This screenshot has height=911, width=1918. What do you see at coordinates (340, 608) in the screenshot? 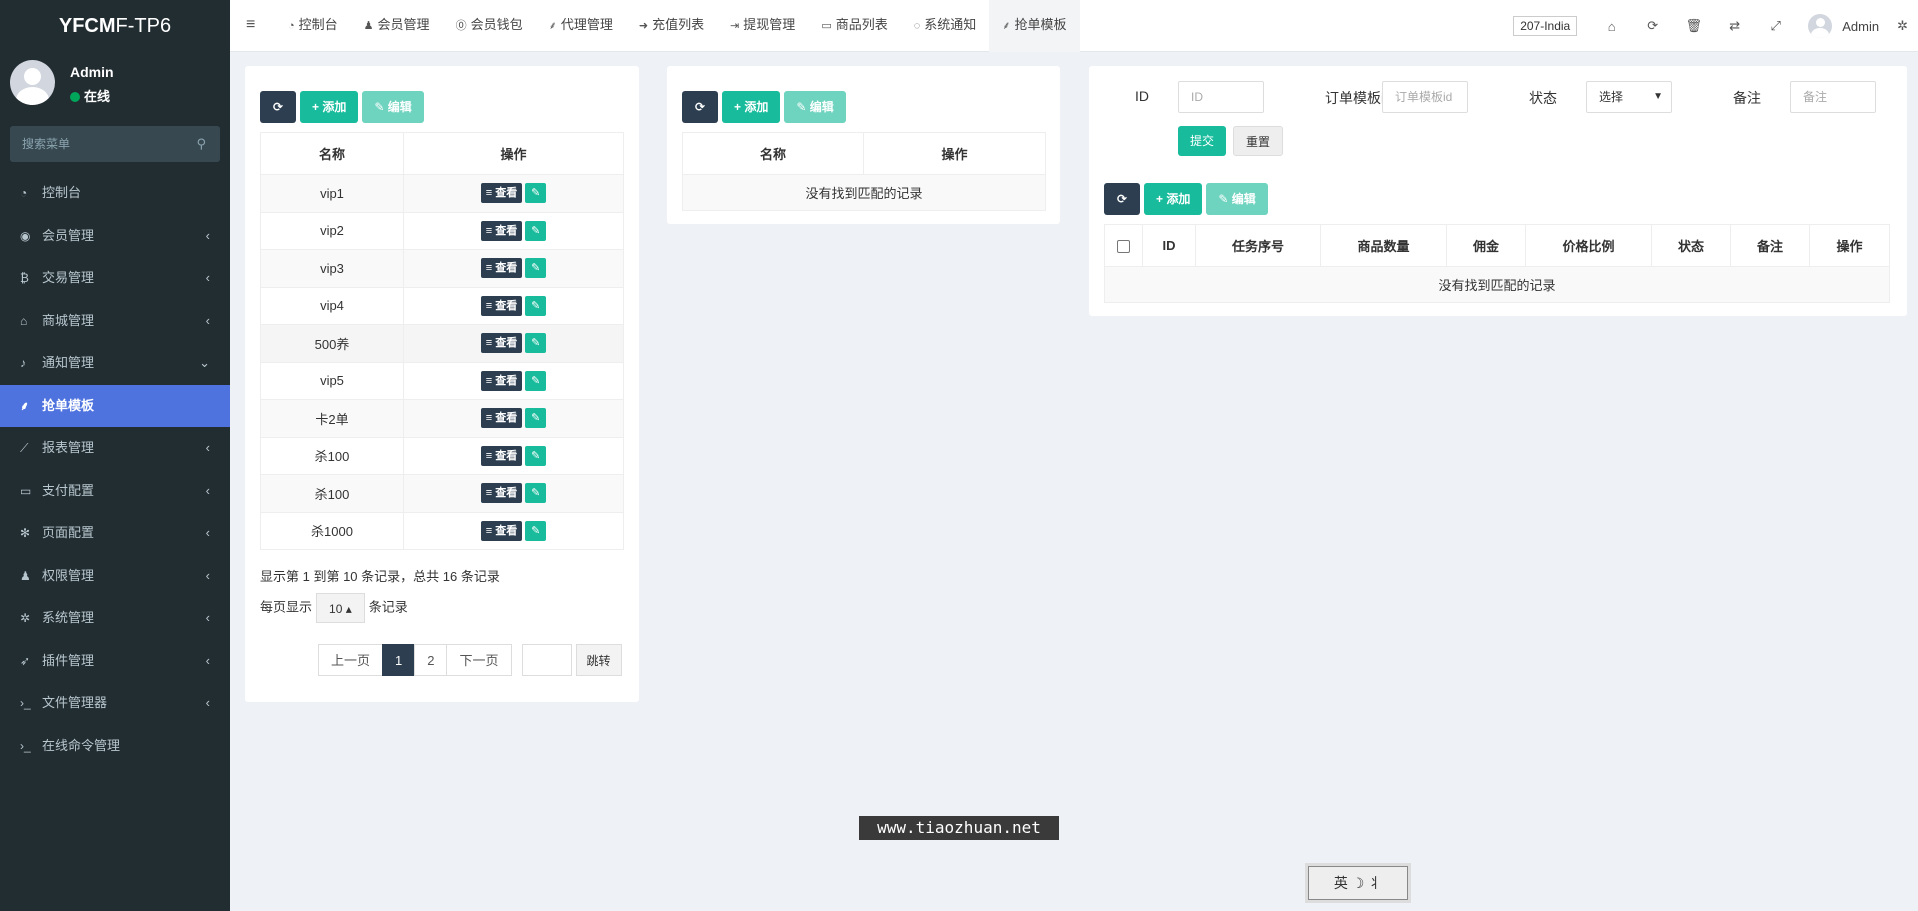
I see `page-size-dropdown: 10 ▴` at bounding box center [340, 608].